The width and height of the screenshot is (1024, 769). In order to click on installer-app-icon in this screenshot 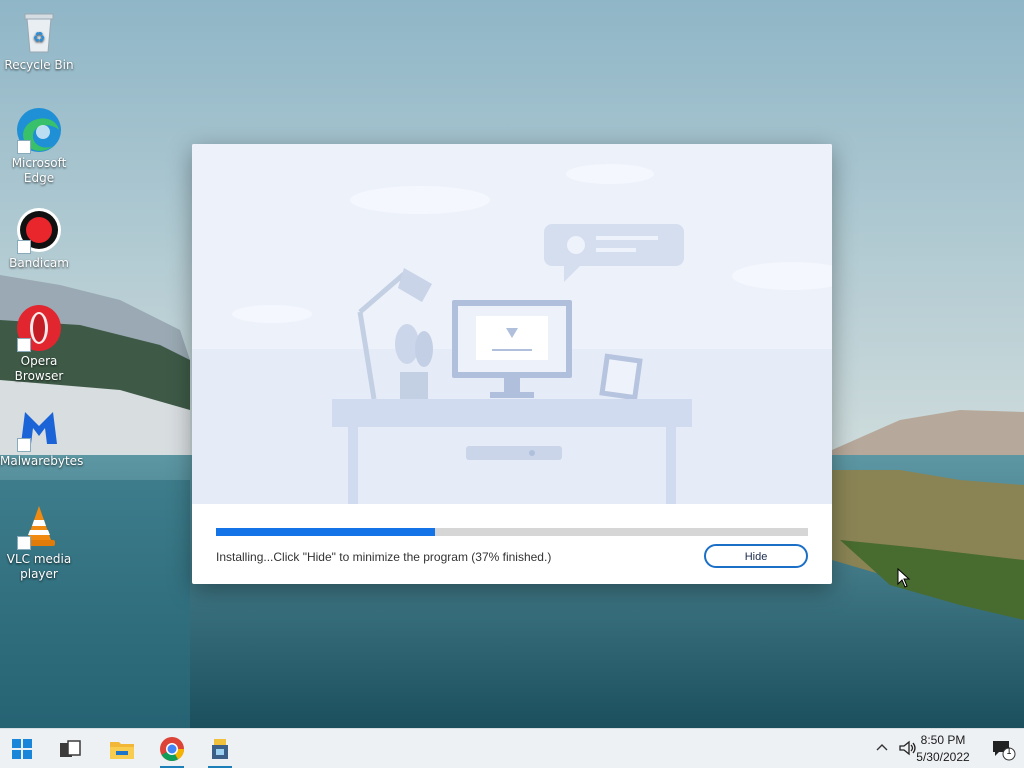, I will do `click(220, 749)`.